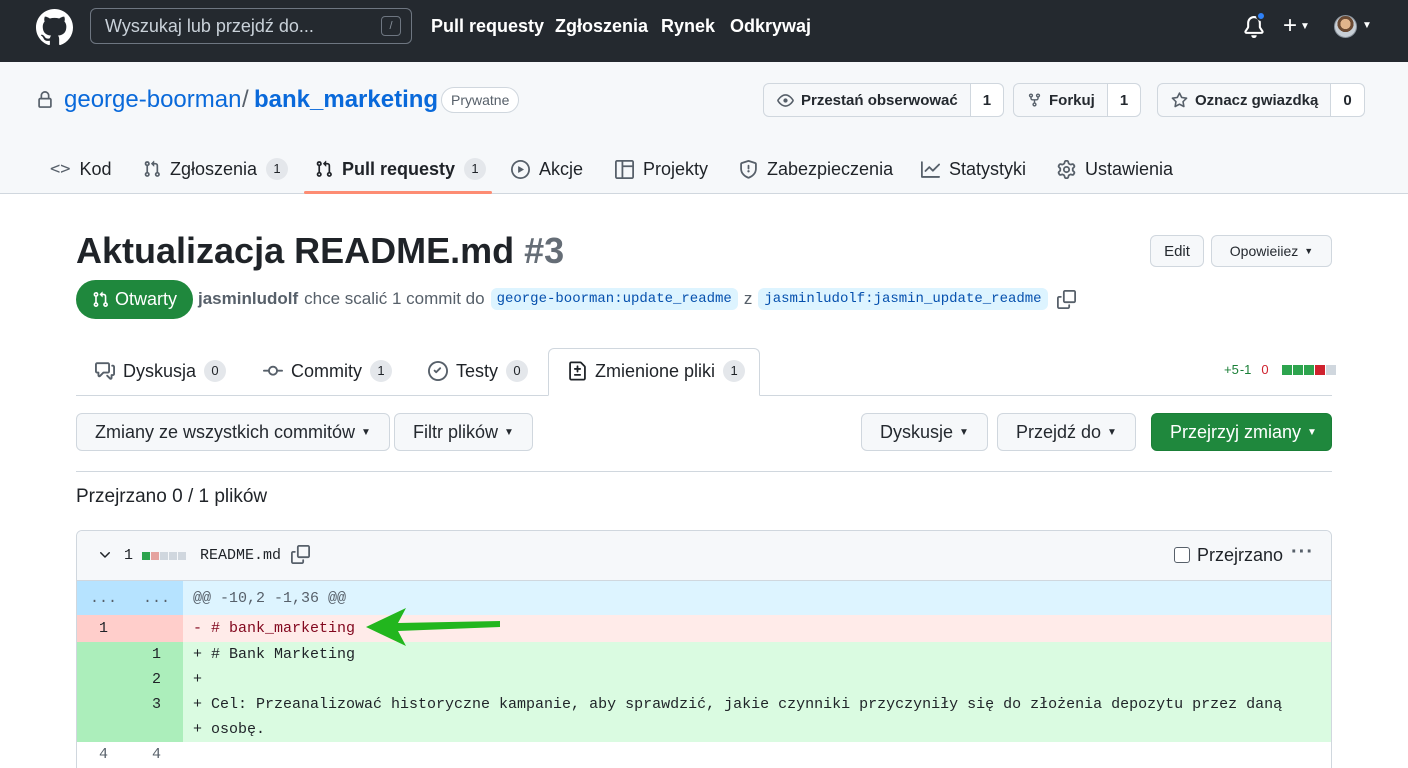  I want to click on pr-number: #3, so click(544, 250).